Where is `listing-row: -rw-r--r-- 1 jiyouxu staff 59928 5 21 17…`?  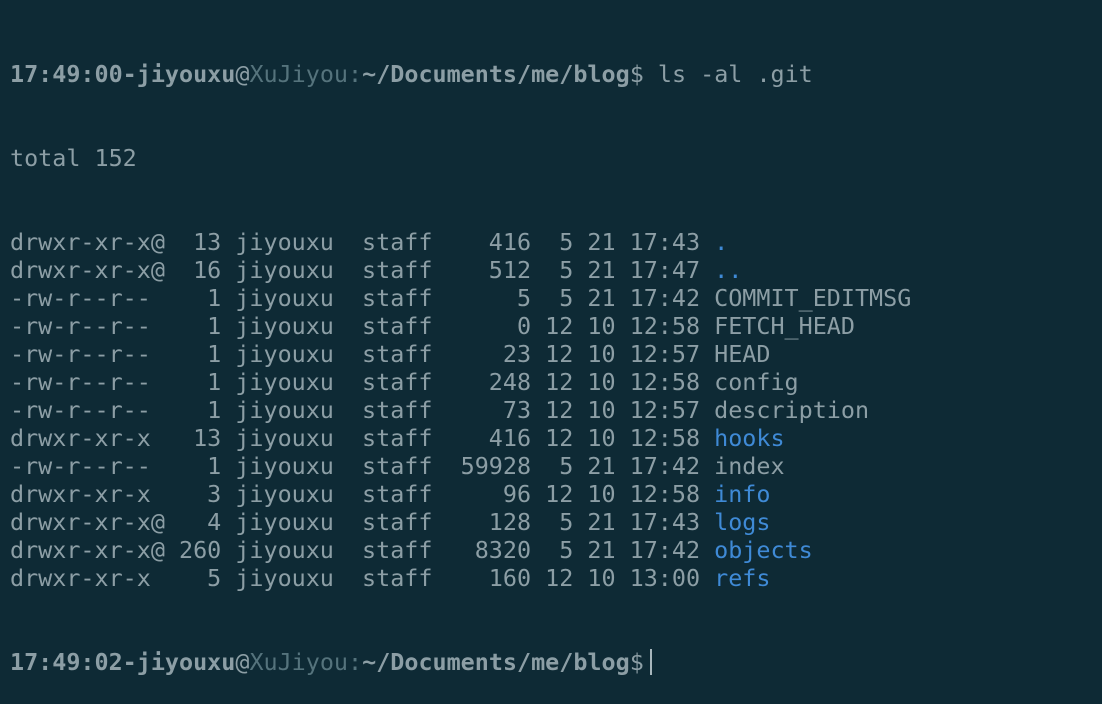 listing-row: -rw-r--r-- 1 jiyouxu staff 59928 5 21 17… is located at coordinates (553, 466).